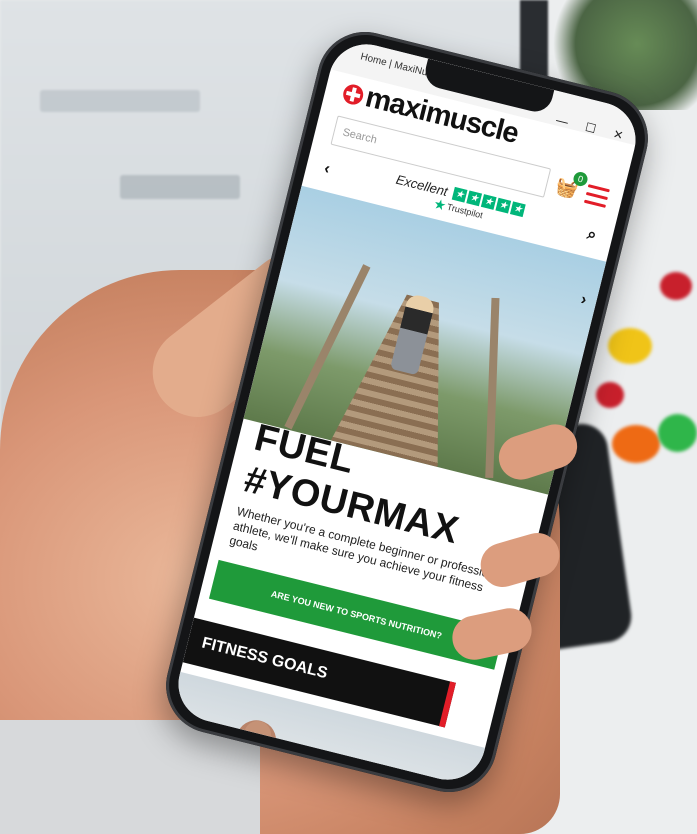  What do you see at coordinates (422, 185) in the screenshot?
I see `rating-word: Excellent` at bounding box center [422, 185].